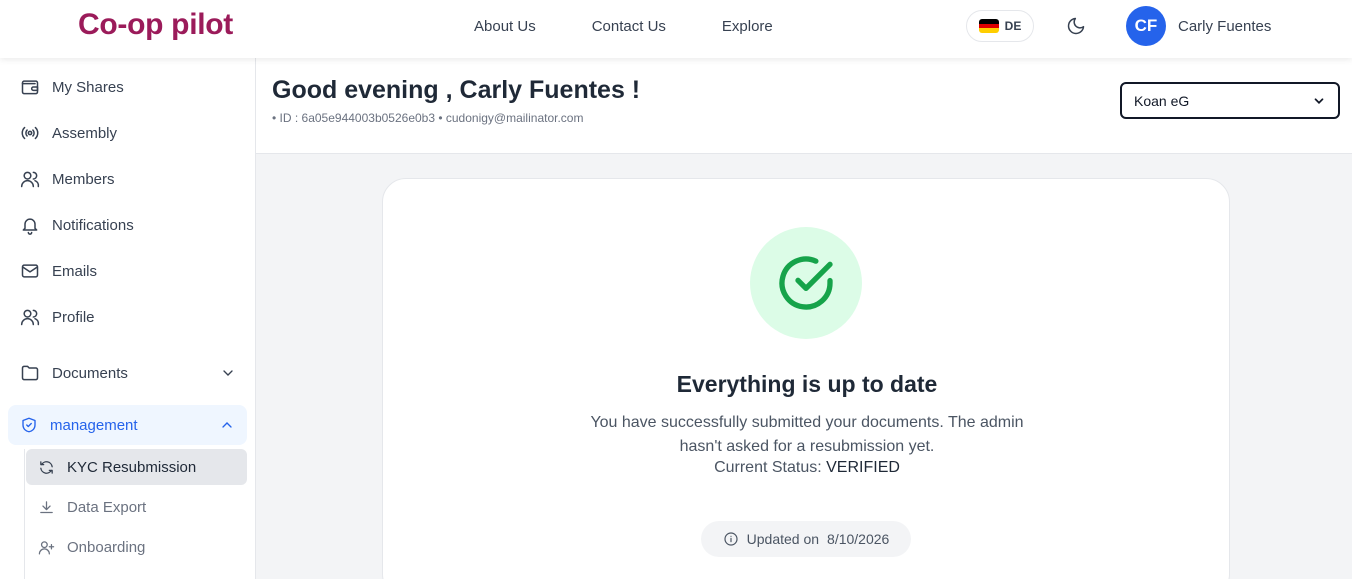  What do you see at coordinates (807, 384) in the screenshot?
I see `card-title: Everything is up to date` at bounding box center [807, 384].